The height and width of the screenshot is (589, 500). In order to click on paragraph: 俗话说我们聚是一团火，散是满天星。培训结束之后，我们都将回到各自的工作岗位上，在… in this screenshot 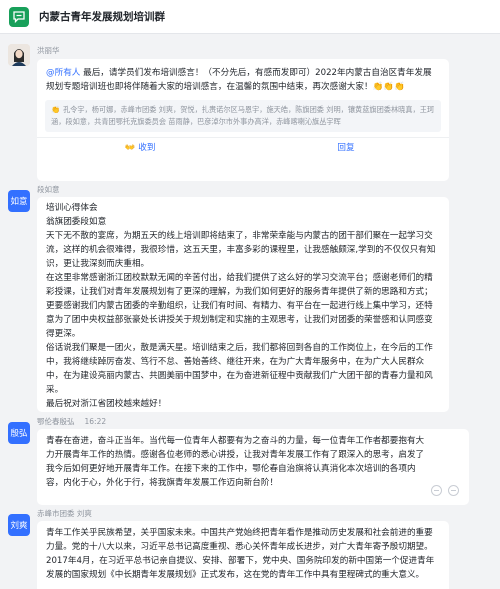, I will do `click(239, 369)`.